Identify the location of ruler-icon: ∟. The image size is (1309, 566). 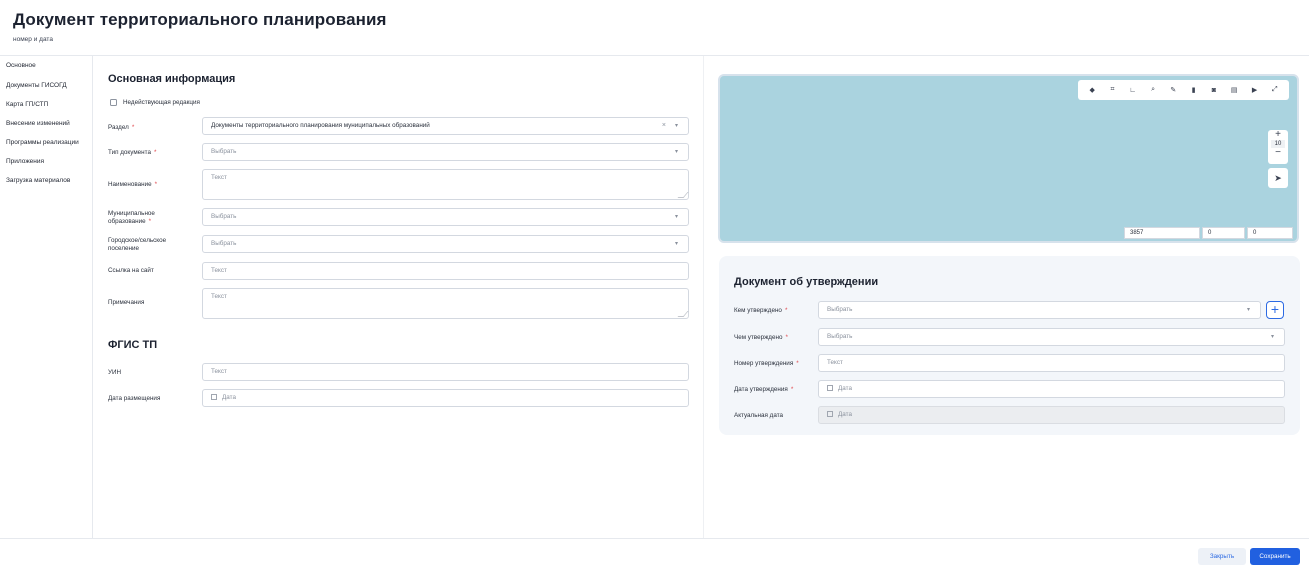
(1133, 90).